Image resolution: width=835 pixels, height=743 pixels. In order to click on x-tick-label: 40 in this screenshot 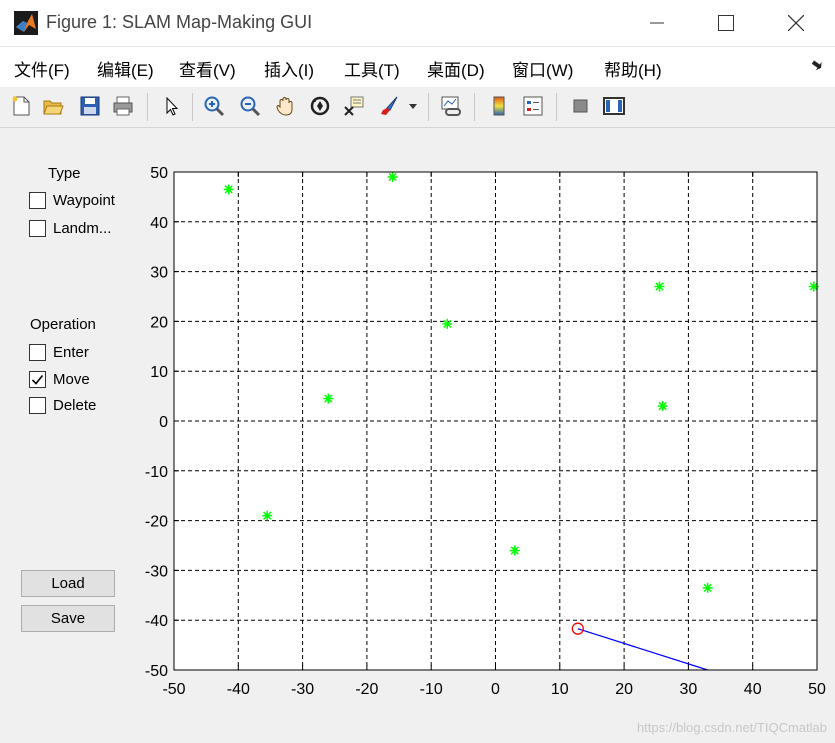, I will do `click(753, 689)`.